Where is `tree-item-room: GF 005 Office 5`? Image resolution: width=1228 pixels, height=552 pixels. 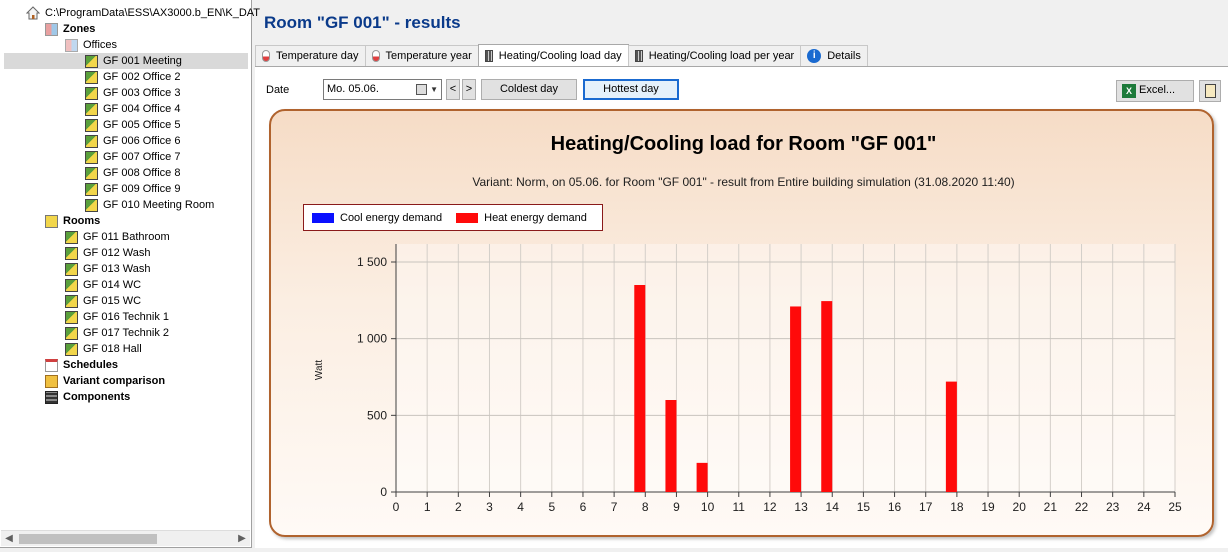 tree-item-room: GF 005 Office 5 is located at coordinates (132, 125).